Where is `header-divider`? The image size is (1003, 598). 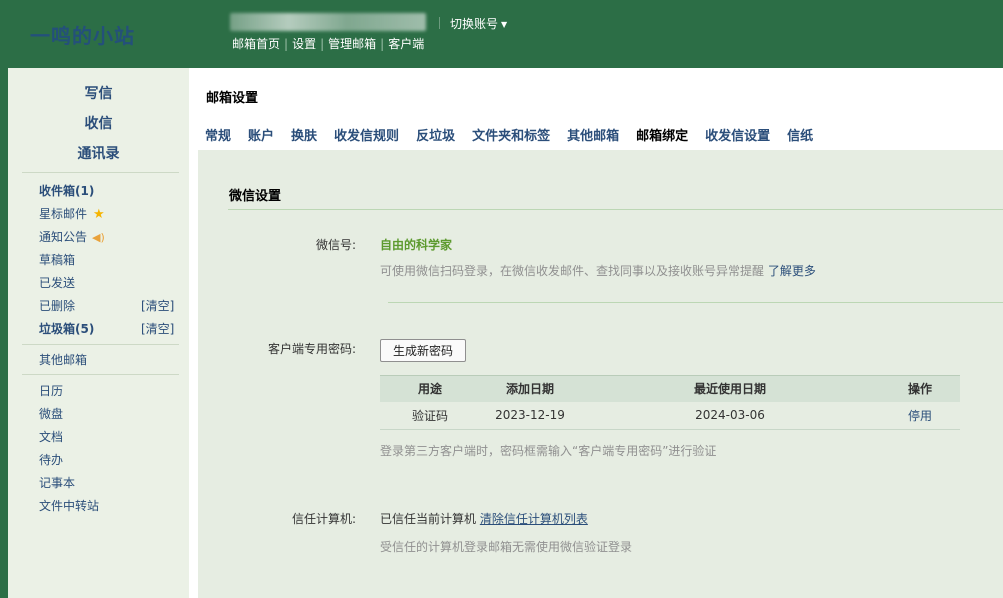
header-divider is located at coordinates (439, 23).